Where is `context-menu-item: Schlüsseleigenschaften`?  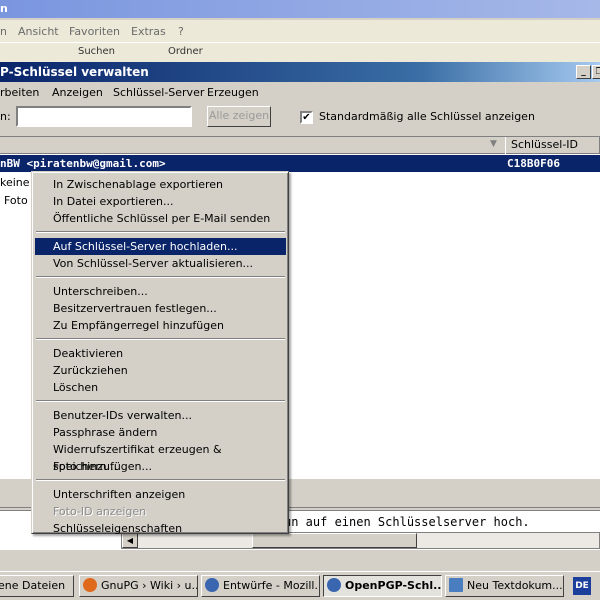 context-menu-item: Schlüsseleigenschaften is located at coordinates (160, 528).